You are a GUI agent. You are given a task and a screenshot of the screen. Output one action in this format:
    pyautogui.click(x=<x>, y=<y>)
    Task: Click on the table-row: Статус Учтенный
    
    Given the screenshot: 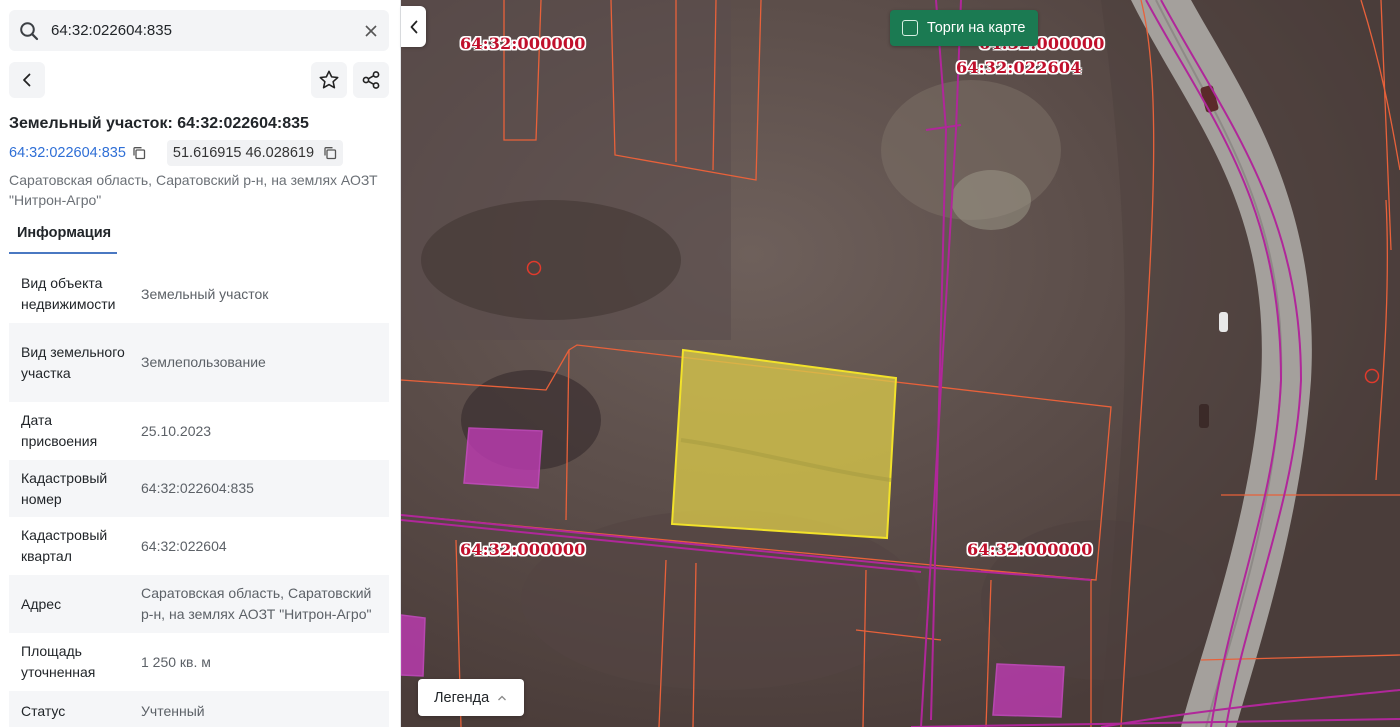 What is the action you would take?
    pyautogui.click(x=199, y=709)
    